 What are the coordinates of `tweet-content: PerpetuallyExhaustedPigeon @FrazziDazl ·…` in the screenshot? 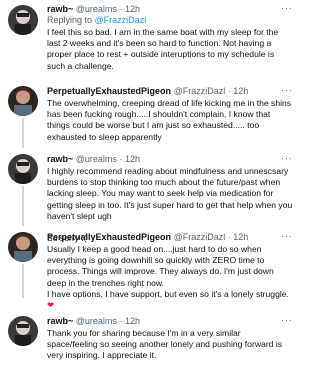 It's located at (170, 114).